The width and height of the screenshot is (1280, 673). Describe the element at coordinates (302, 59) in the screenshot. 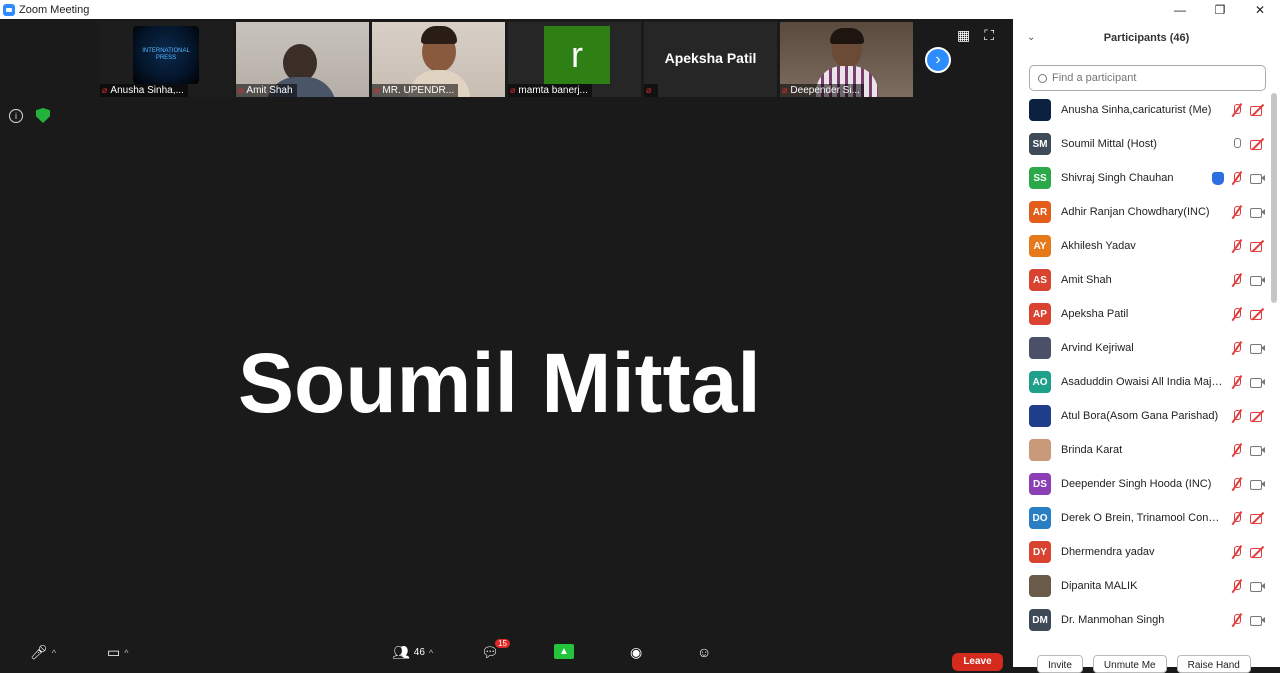

I see `video-tile: ⌀ Amit Shah` at that location.